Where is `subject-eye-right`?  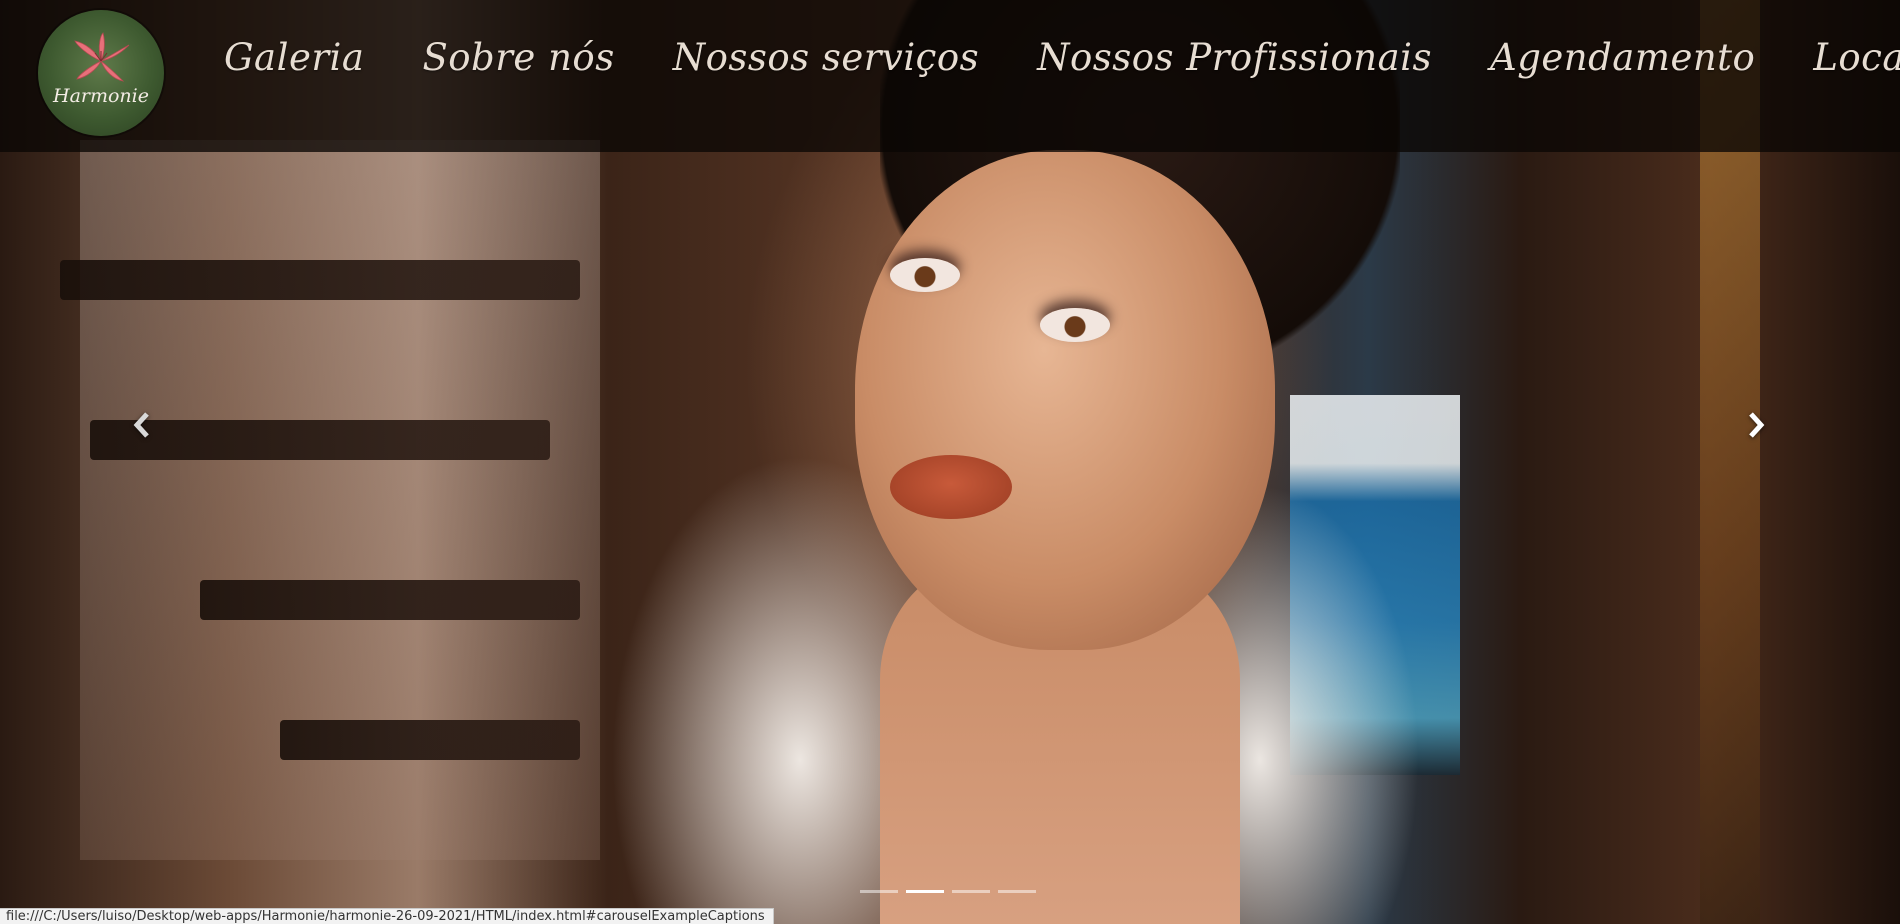
subject-eye-right is located at coordinates (1075, 325).